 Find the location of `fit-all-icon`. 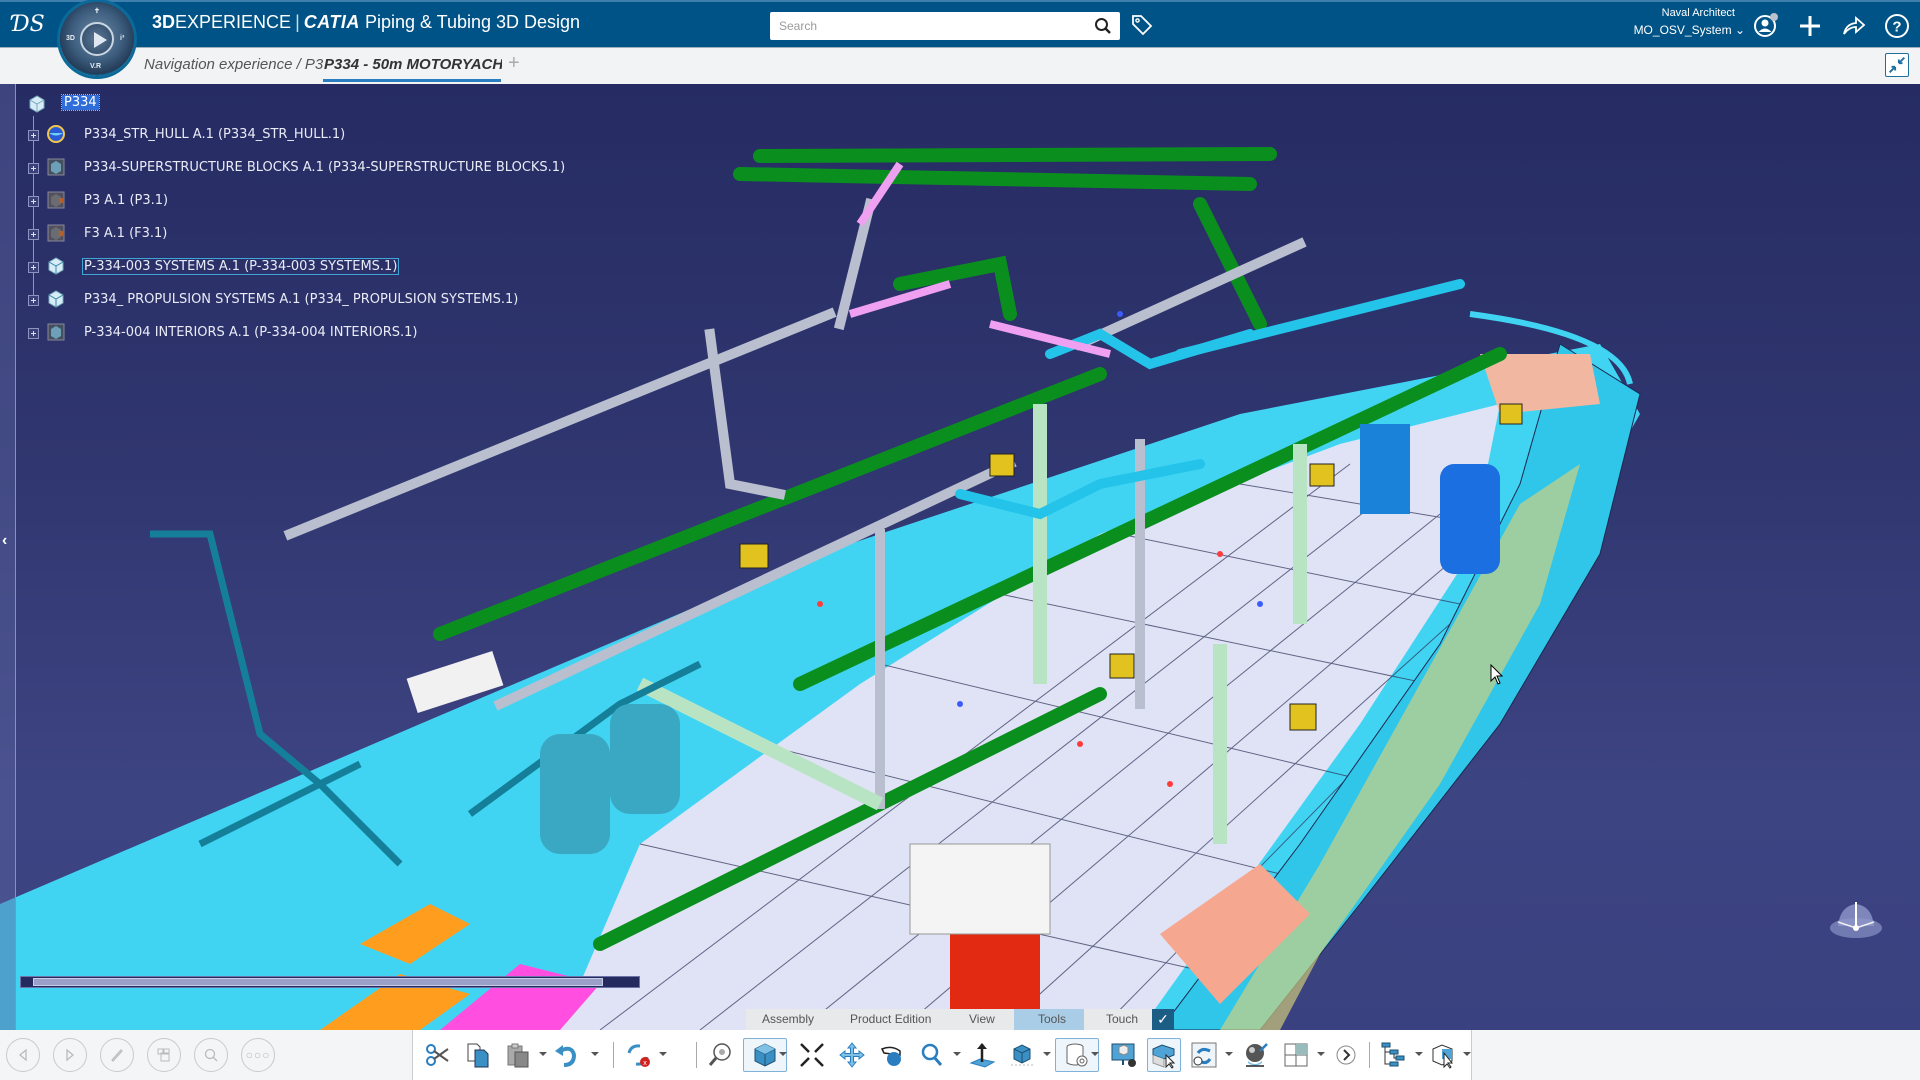

fit-all-icon is located at coordinates (812, 1055).